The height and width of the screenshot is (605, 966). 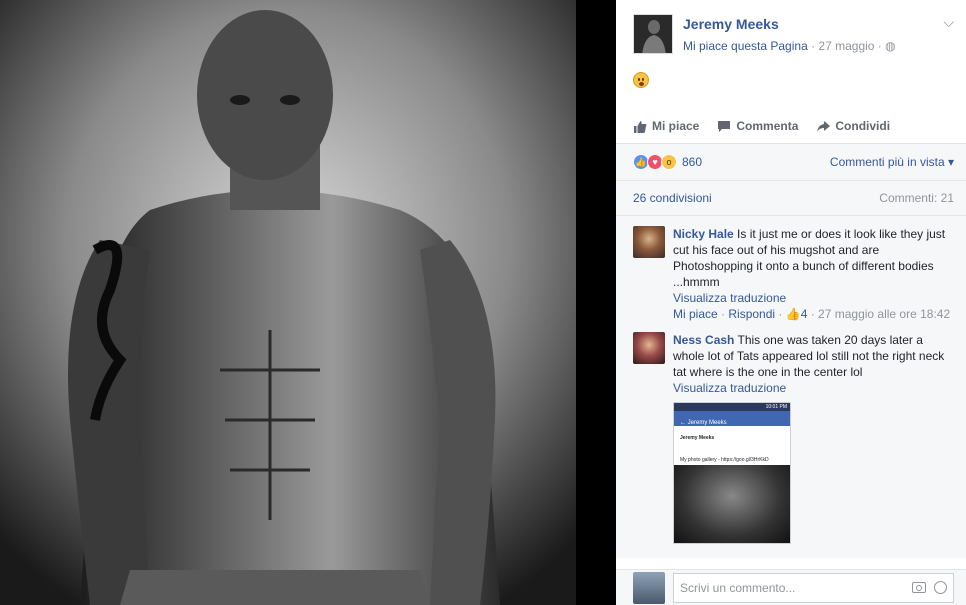 I want to click on comment-sort-dropdown: Commenti più in vista ▾, so click(x=892, y=162).